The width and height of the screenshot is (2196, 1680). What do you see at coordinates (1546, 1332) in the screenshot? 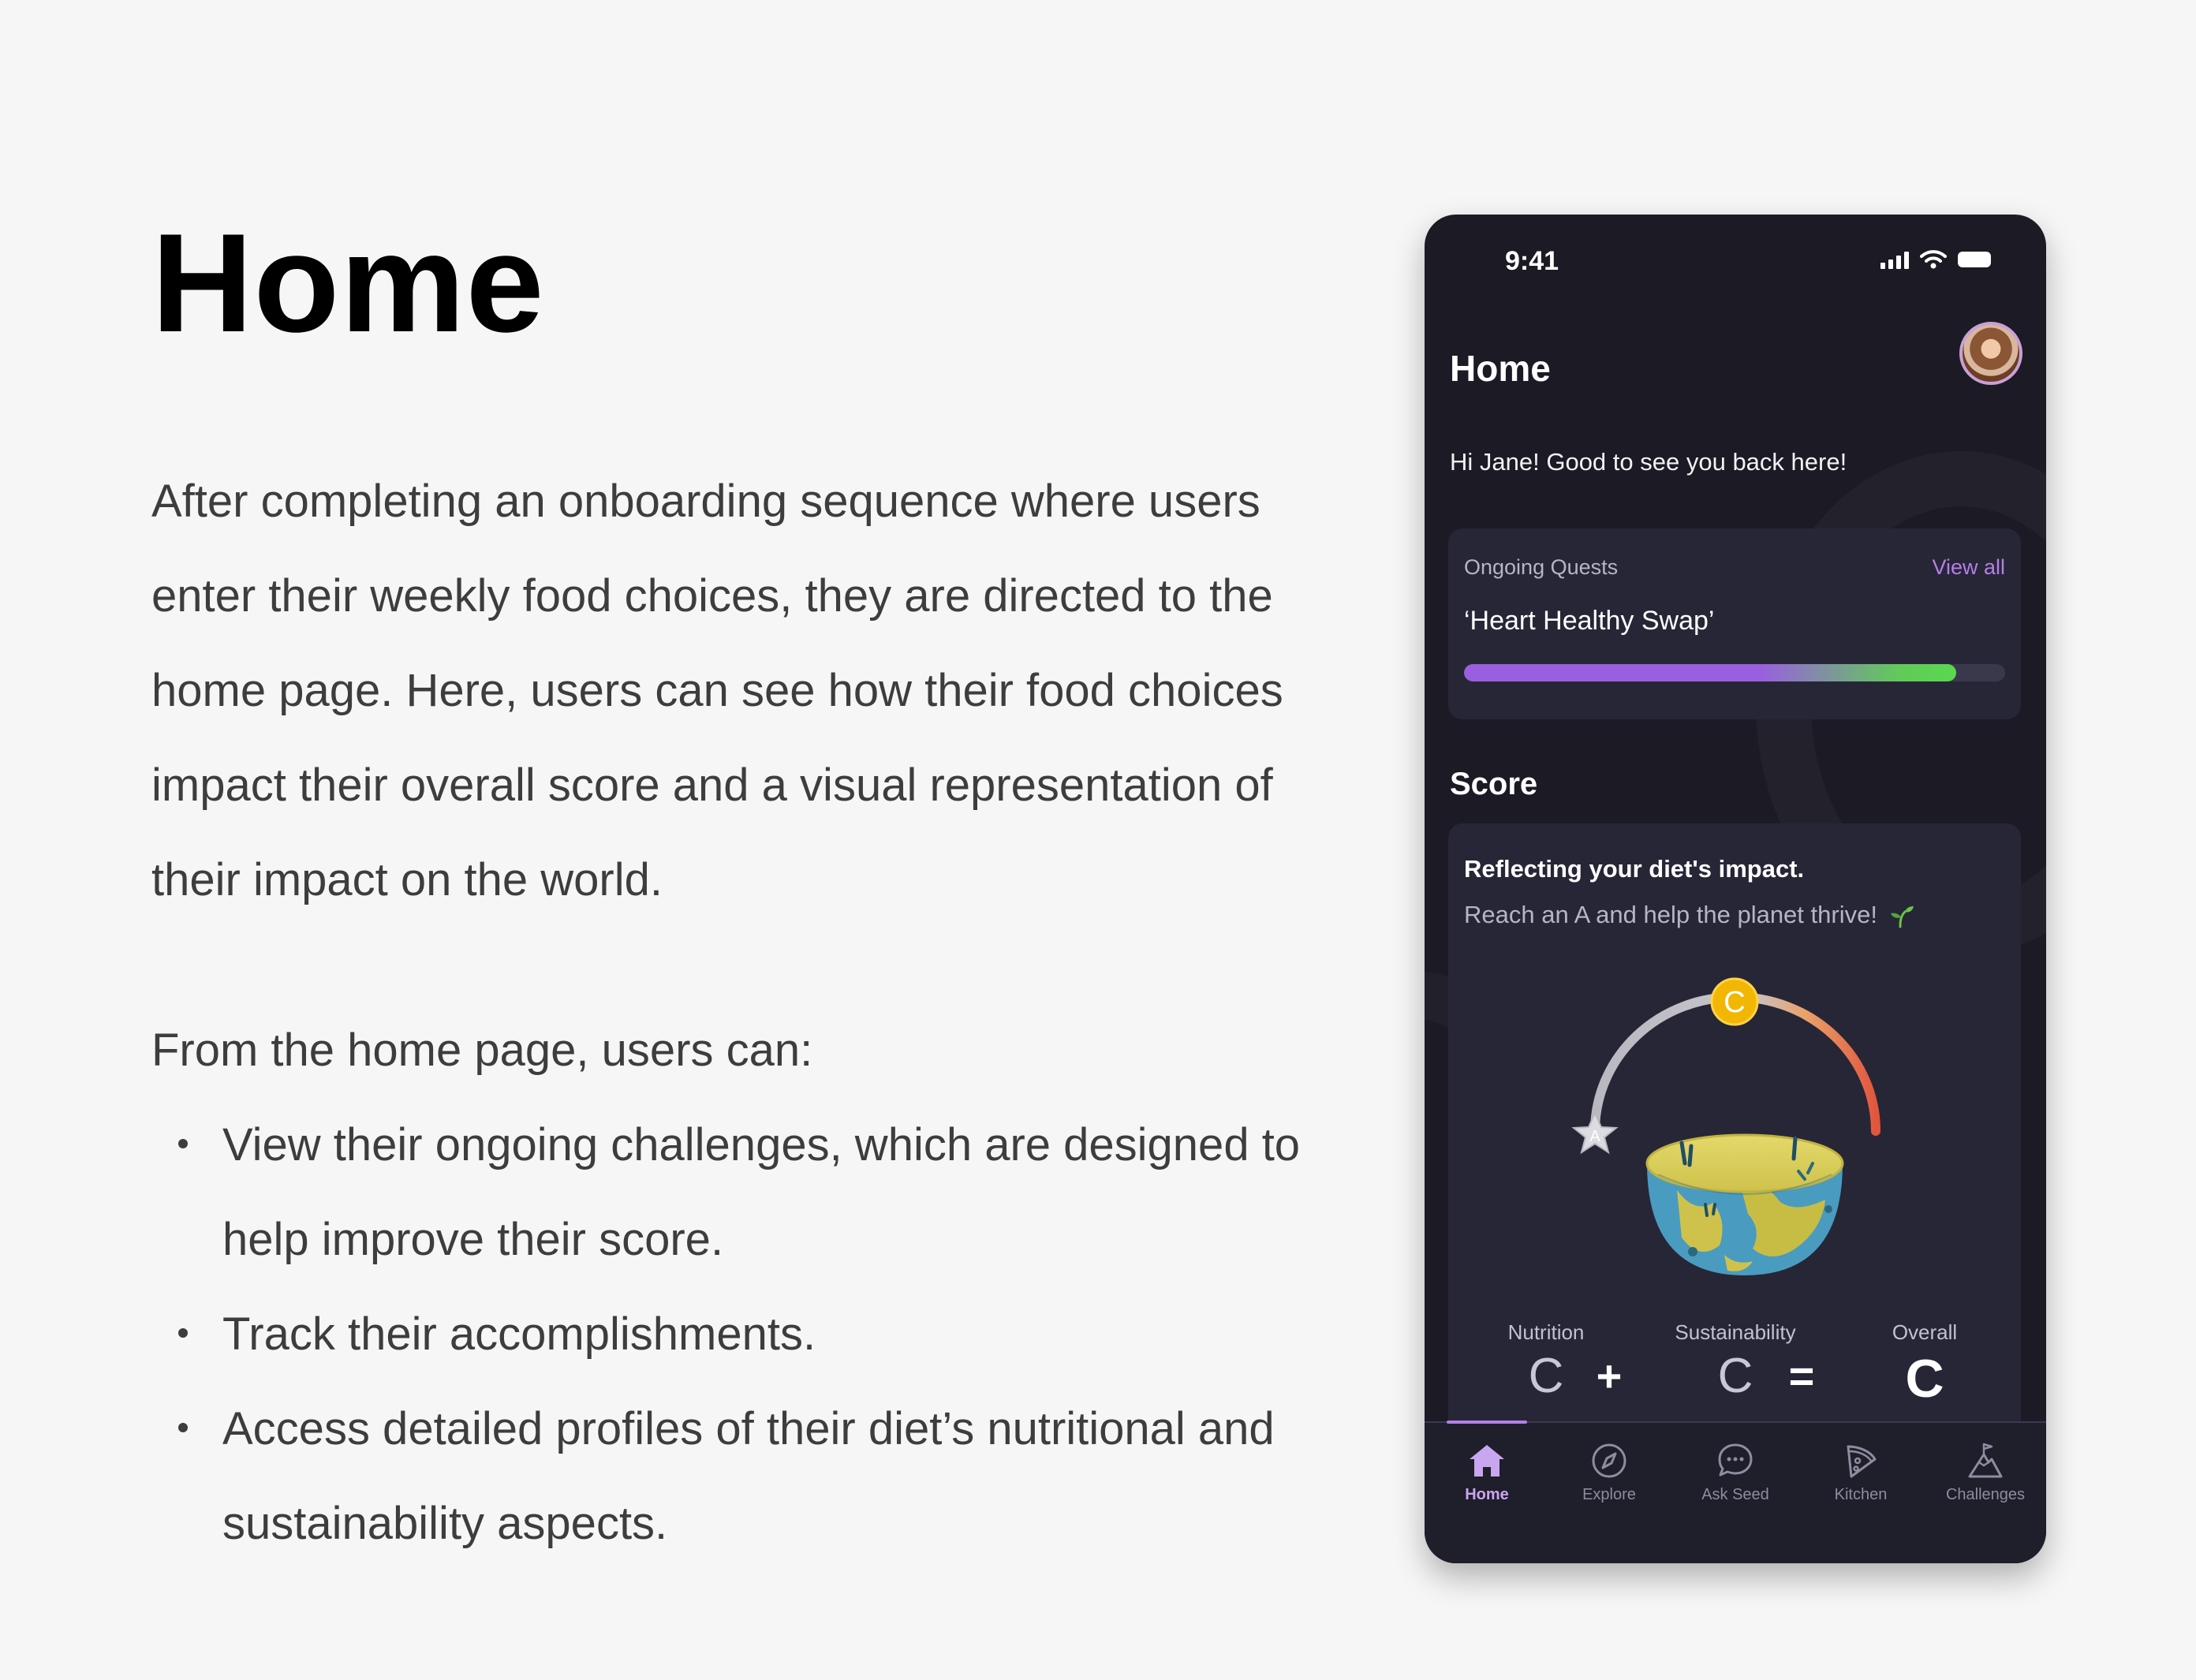
I see `metric-label-nutrition: Nutrition` at bounding box center [1546, 1332].